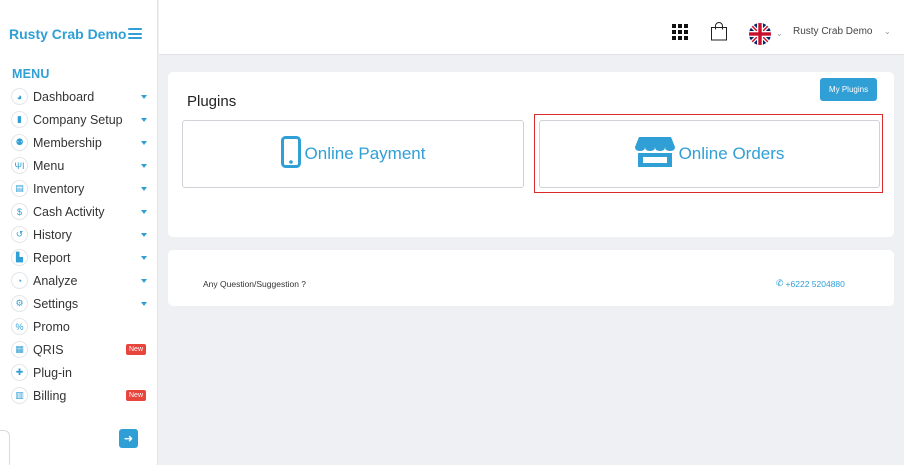  What do you see at coordinates (67, 142) in the screenshot?
I see `sidebar-item-label: Membership` at bounding box center [67, 142].